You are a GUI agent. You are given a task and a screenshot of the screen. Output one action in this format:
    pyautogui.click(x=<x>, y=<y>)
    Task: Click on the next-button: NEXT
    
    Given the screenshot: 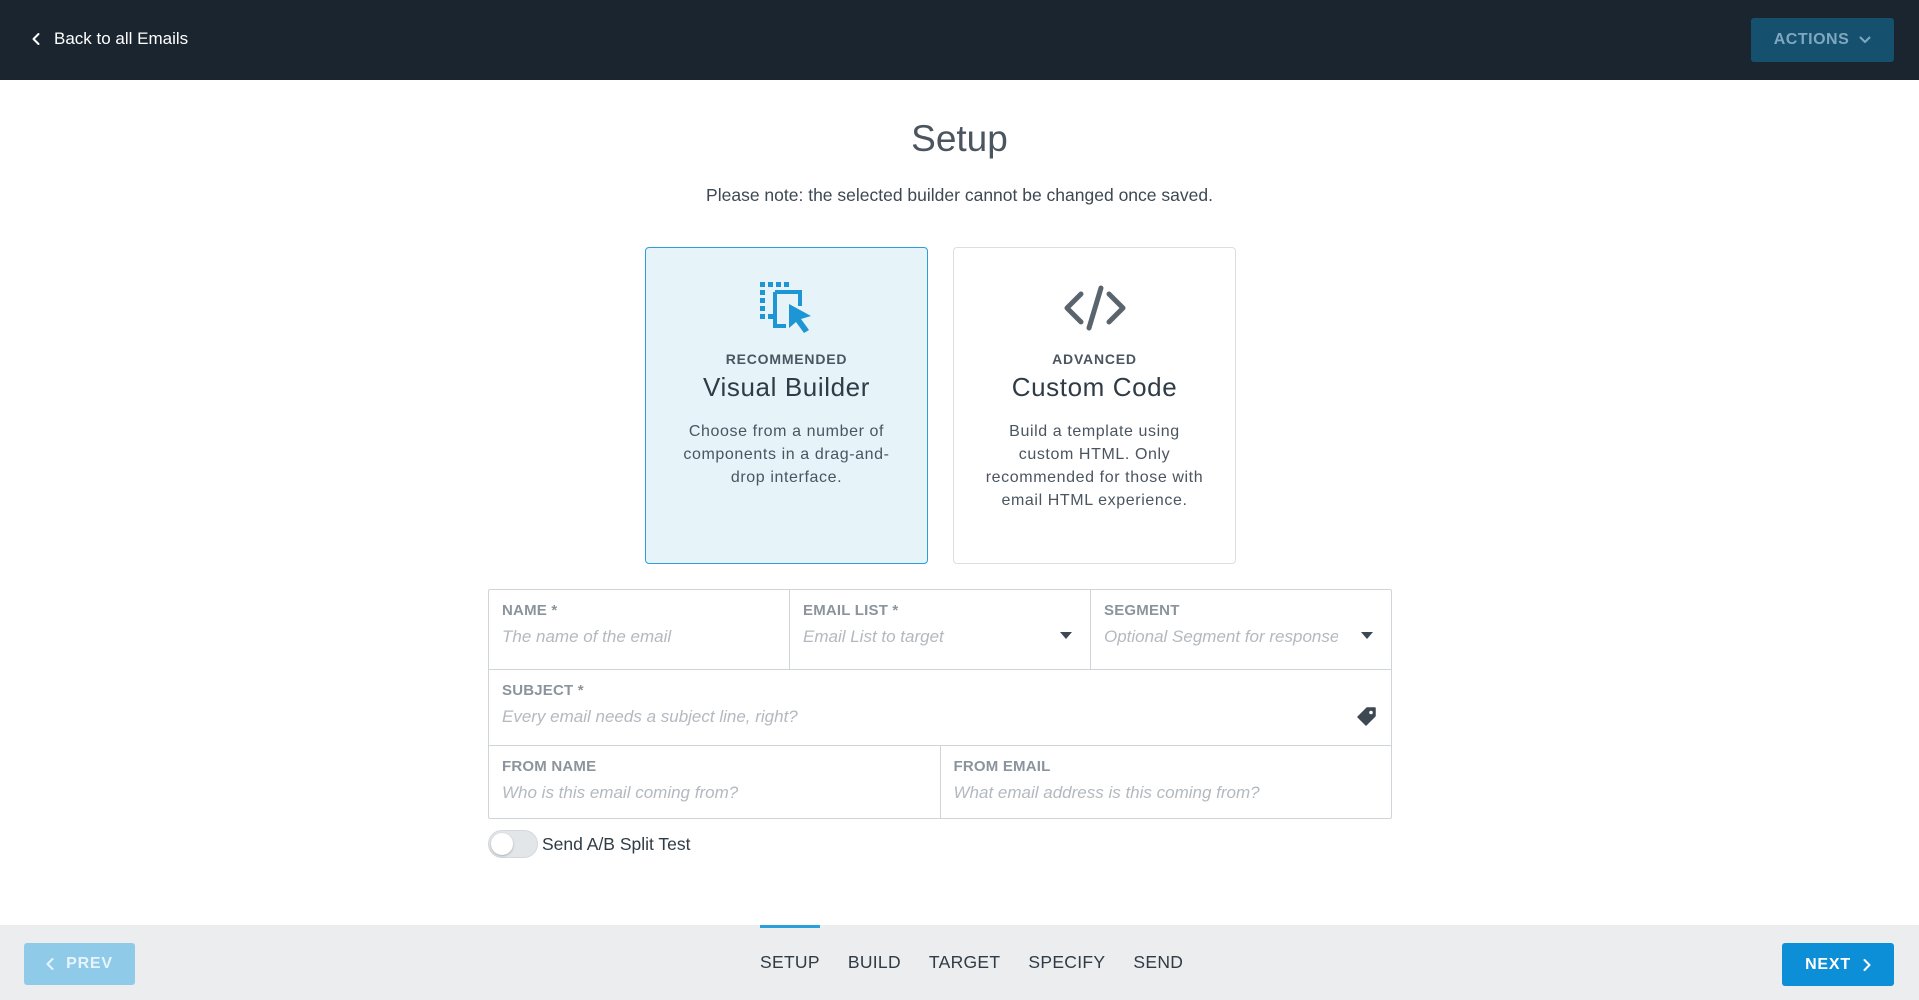 What is the action you would take?
    pyautogui.click(x=1838, y=964)
    